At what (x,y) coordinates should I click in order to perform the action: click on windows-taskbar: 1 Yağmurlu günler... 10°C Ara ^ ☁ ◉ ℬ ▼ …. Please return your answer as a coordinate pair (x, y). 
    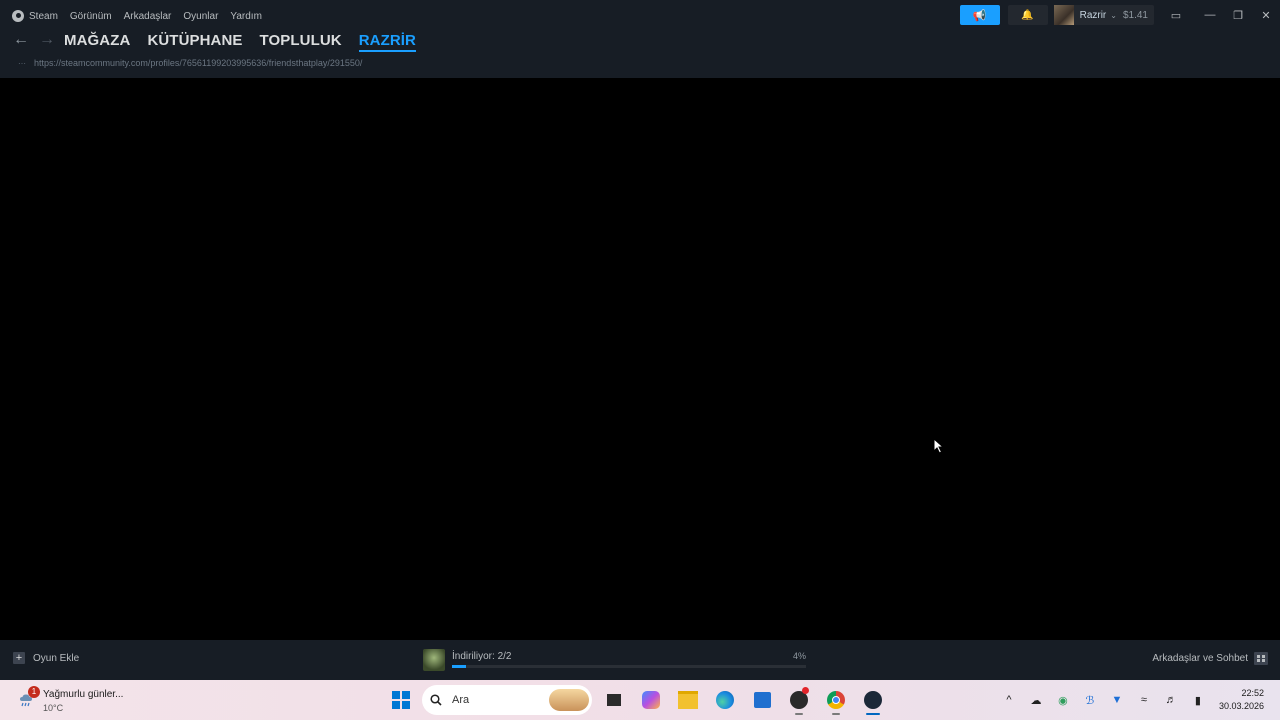
    Looking at the image, I should click on (640, 700).